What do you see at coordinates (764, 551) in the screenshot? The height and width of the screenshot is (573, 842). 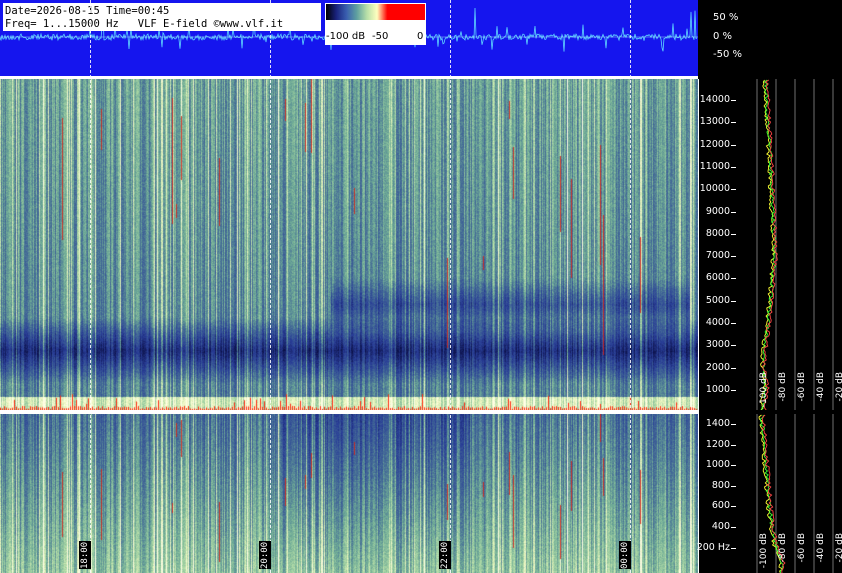 I see `db-label-db_axis_lower-0: -100 dB` at bounding box center [764, 551].